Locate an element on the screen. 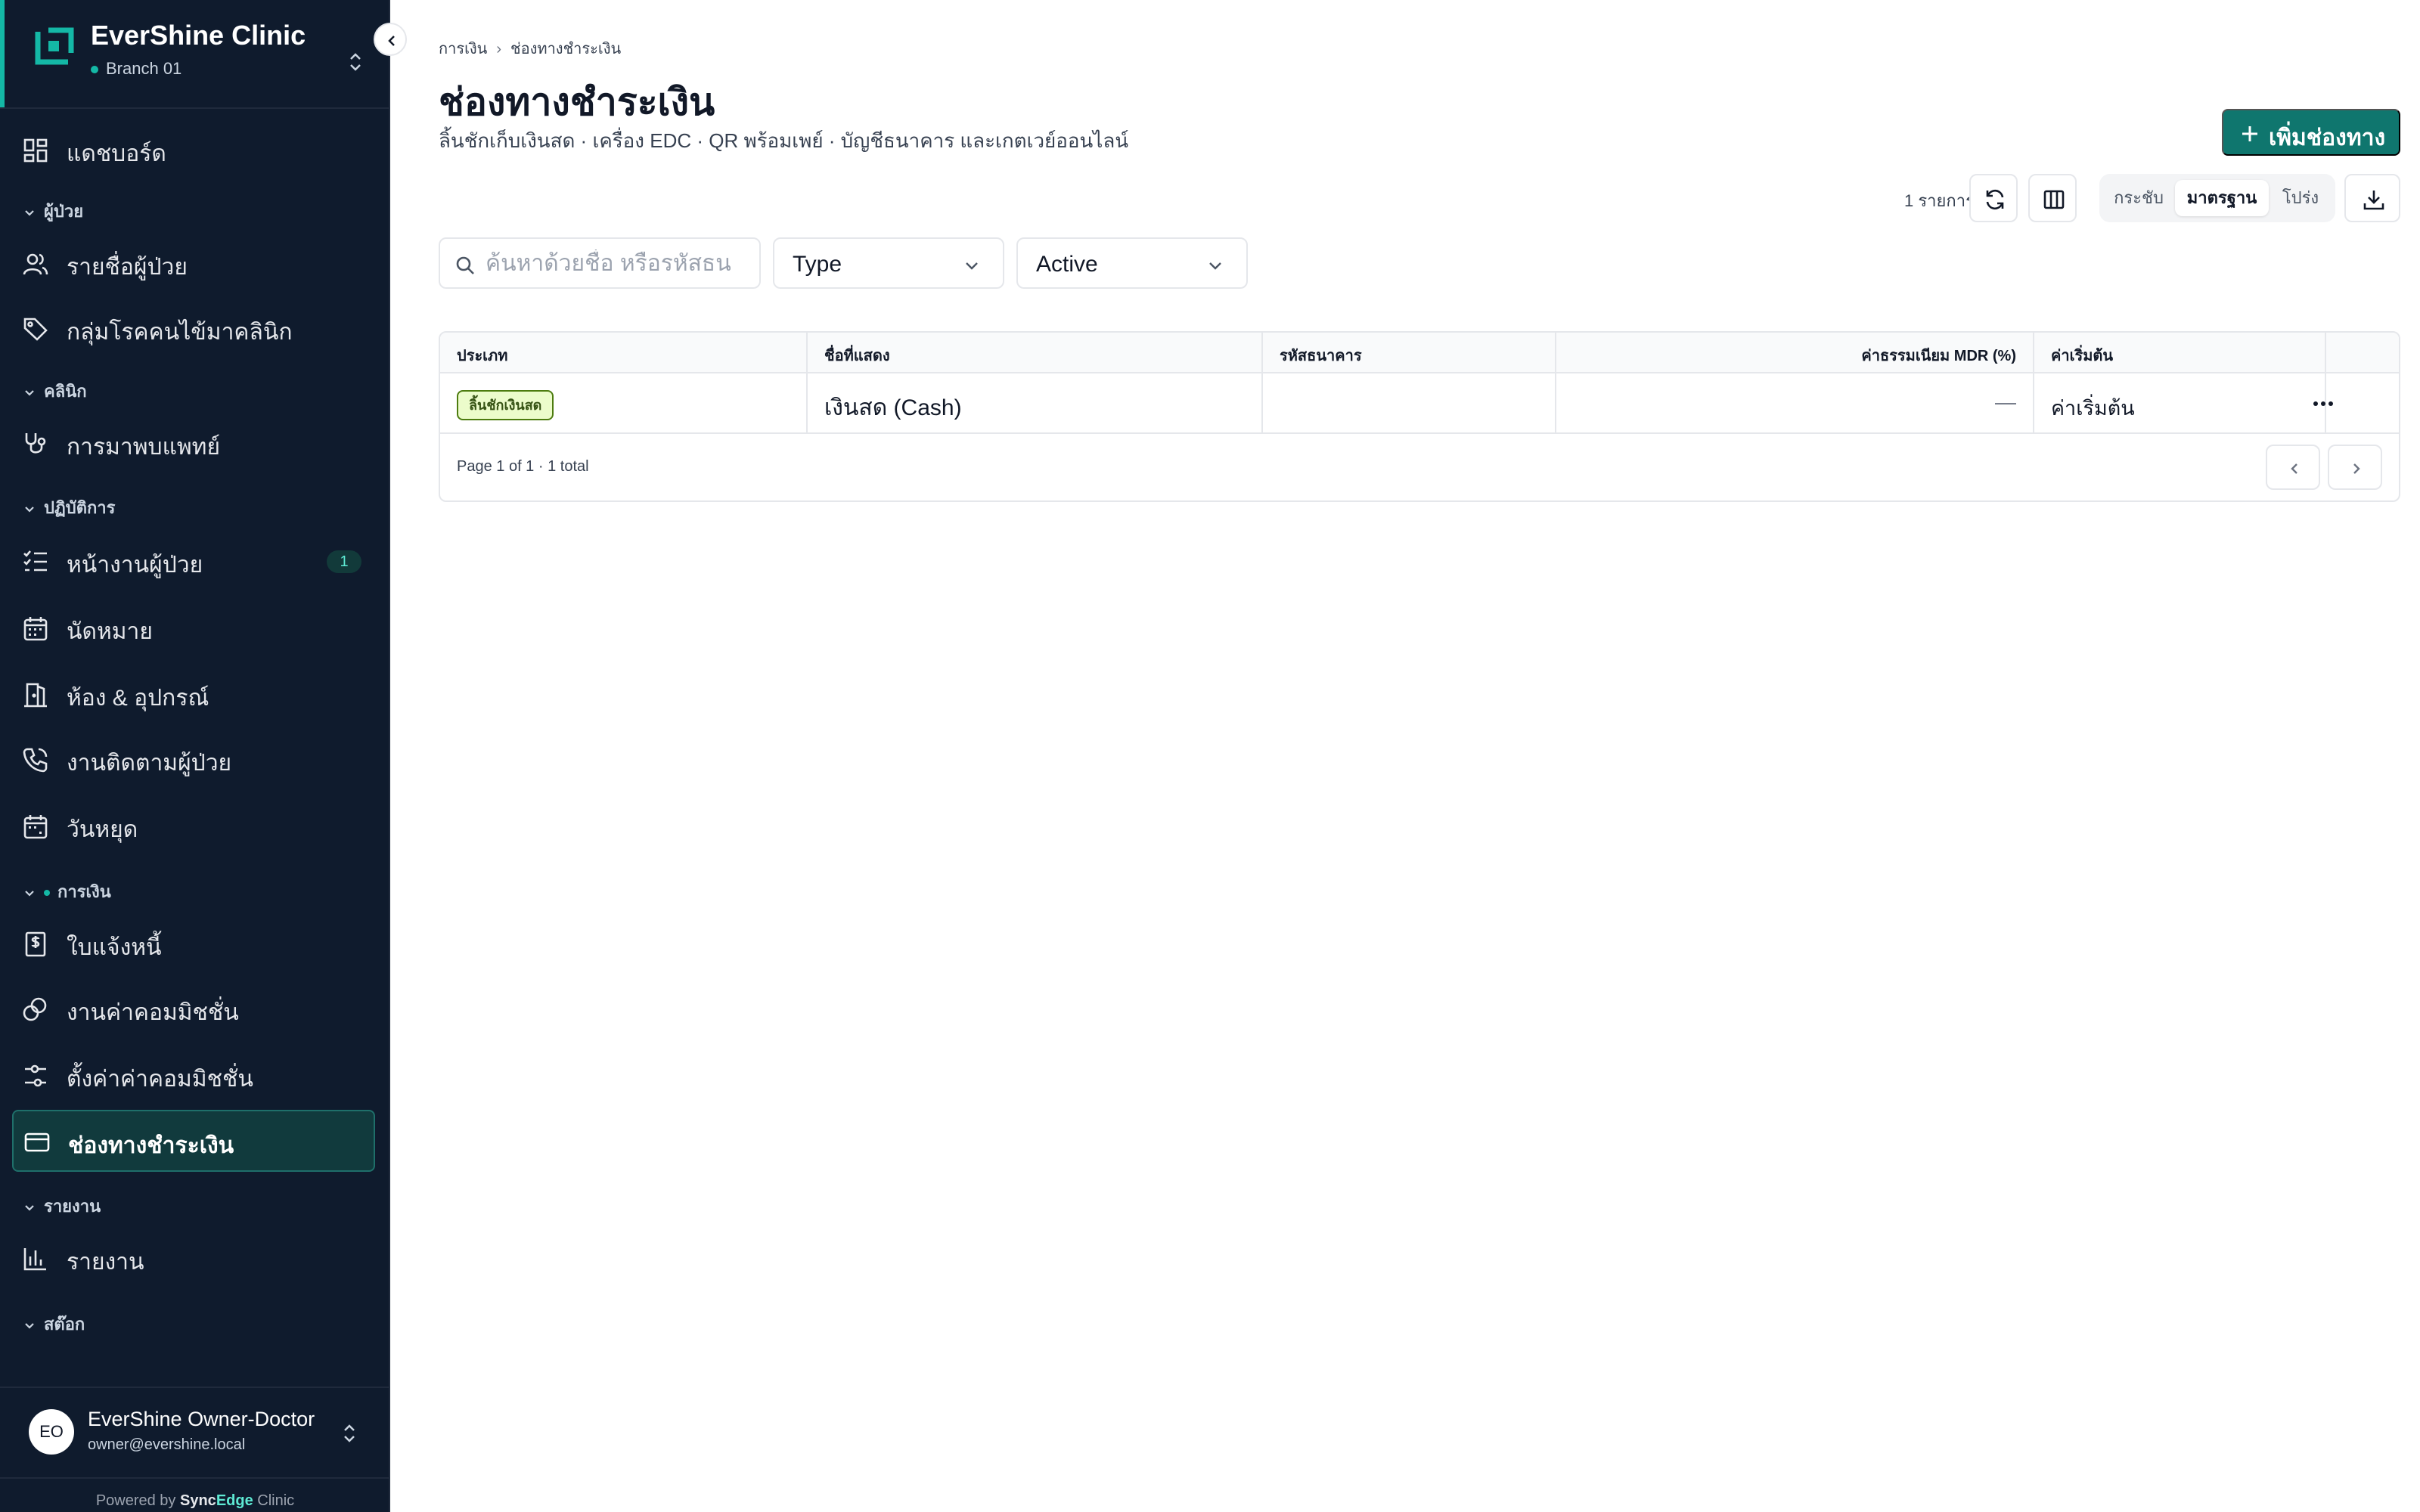  section-label: คลินิก is located at coordinates (65, 391).